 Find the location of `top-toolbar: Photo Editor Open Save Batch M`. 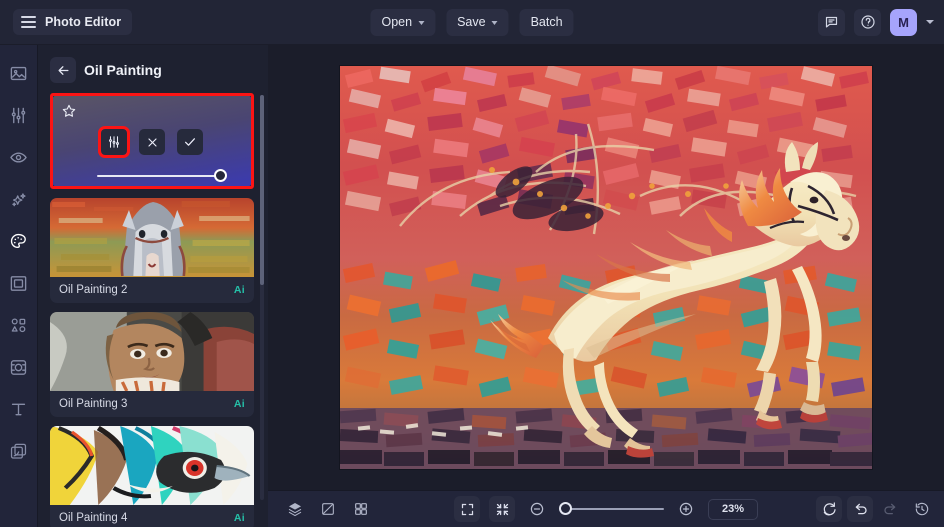

top-toolbar: Photo Editor Open Save Batch M is located at coordinates (472, 22).